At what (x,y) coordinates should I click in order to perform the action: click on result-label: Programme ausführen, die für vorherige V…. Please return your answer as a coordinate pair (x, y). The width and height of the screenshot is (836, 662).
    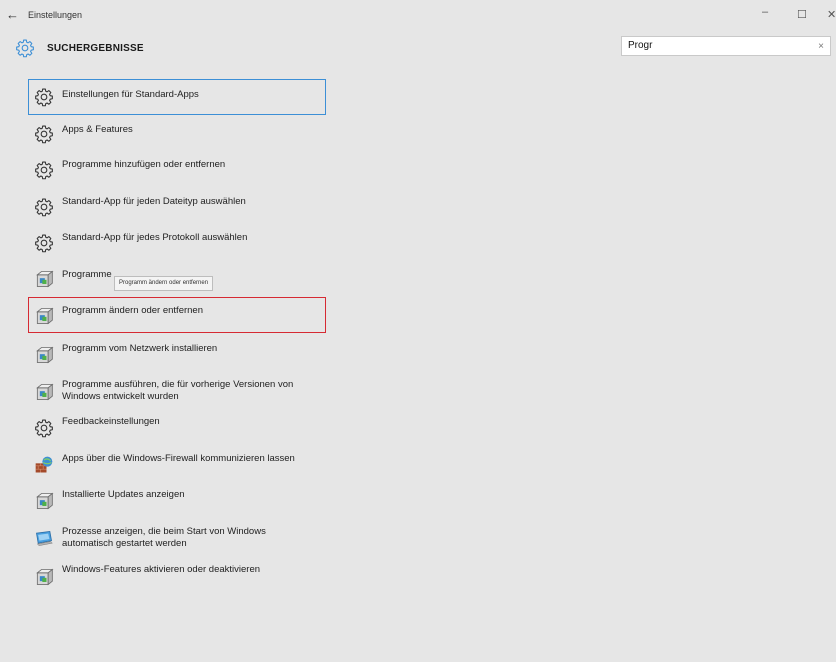
    Looking at the image, I should click on (178, 384).